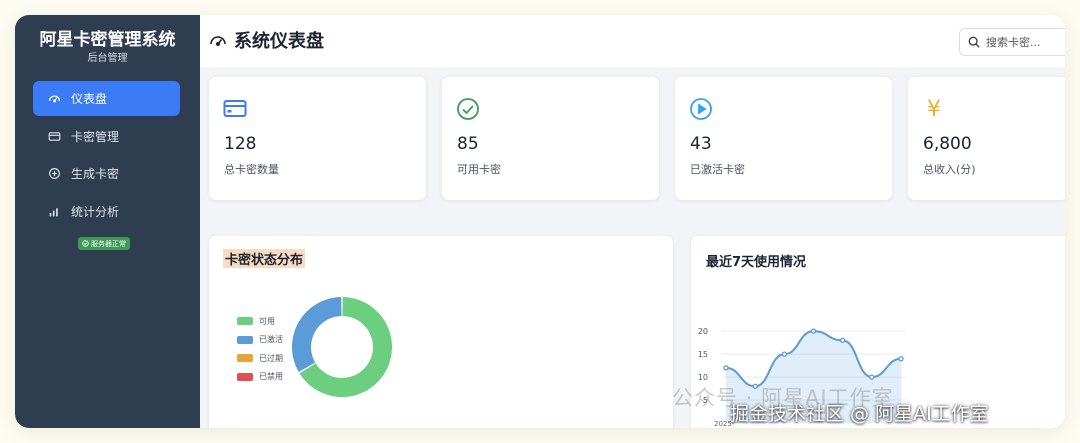  I want to click on stat-label: 已激活卡密, so click(717, 169).